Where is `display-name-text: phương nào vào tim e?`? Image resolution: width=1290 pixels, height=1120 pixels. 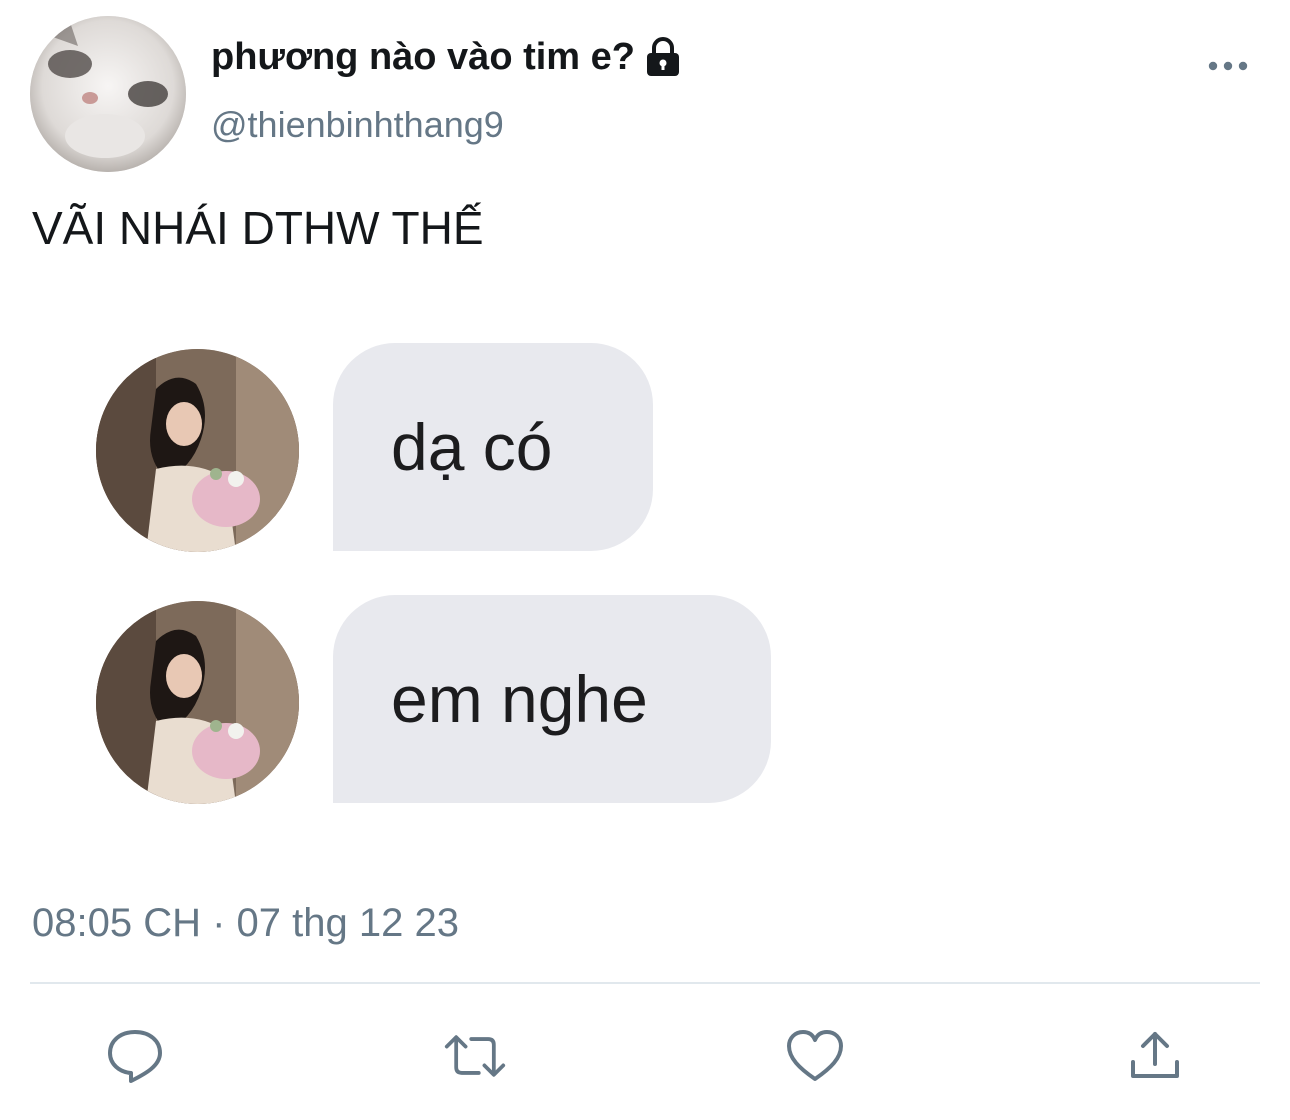
display-name-text: phương nào vào tim e? is located at coordinates (423, 57).